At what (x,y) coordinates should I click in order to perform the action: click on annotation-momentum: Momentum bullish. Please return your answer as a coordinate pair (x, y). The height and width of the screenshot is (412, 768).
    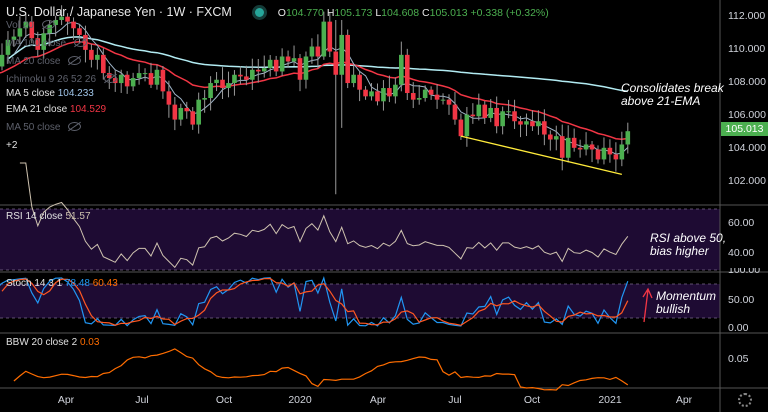
    Looking at the image, I should click on (686, 302).